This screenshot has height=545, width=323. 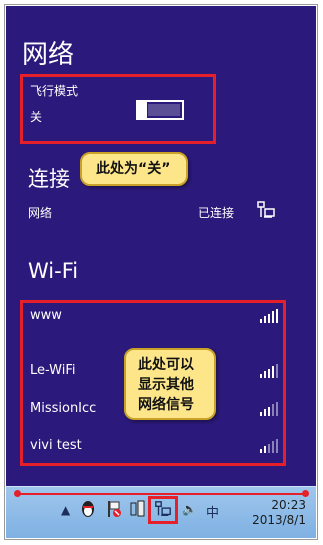 I want to click on annotation-line, so click(x=163, y=494).